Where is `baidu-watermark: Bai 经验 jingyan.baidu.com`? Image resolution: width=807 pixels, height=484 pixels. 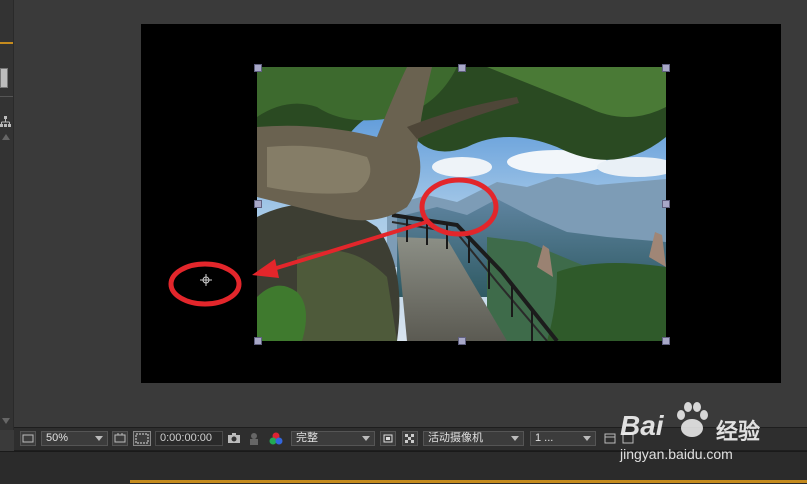 baidu-watermark: Bai 经验 jingyan.baidu.com is located at coordinates (707, 430).